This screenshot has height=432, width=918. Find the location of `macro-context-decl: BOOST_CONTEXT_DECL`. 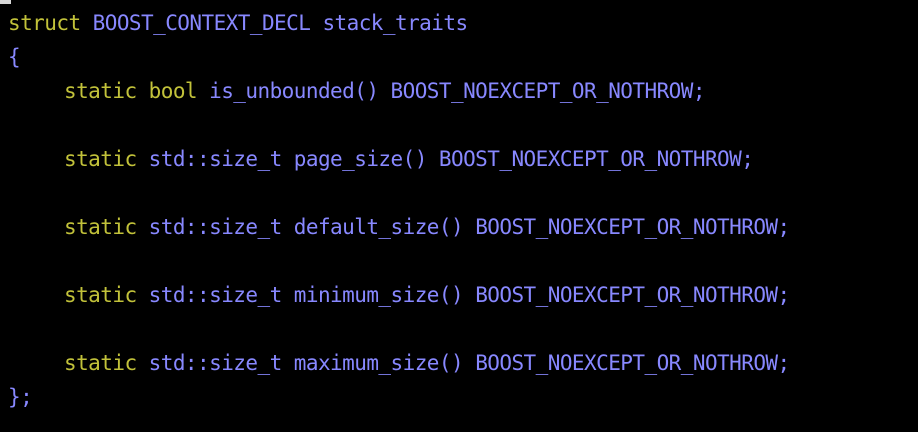

macro-context-decl: BOOST_CONTEXT_DECL is located at coordinates (201, 23).